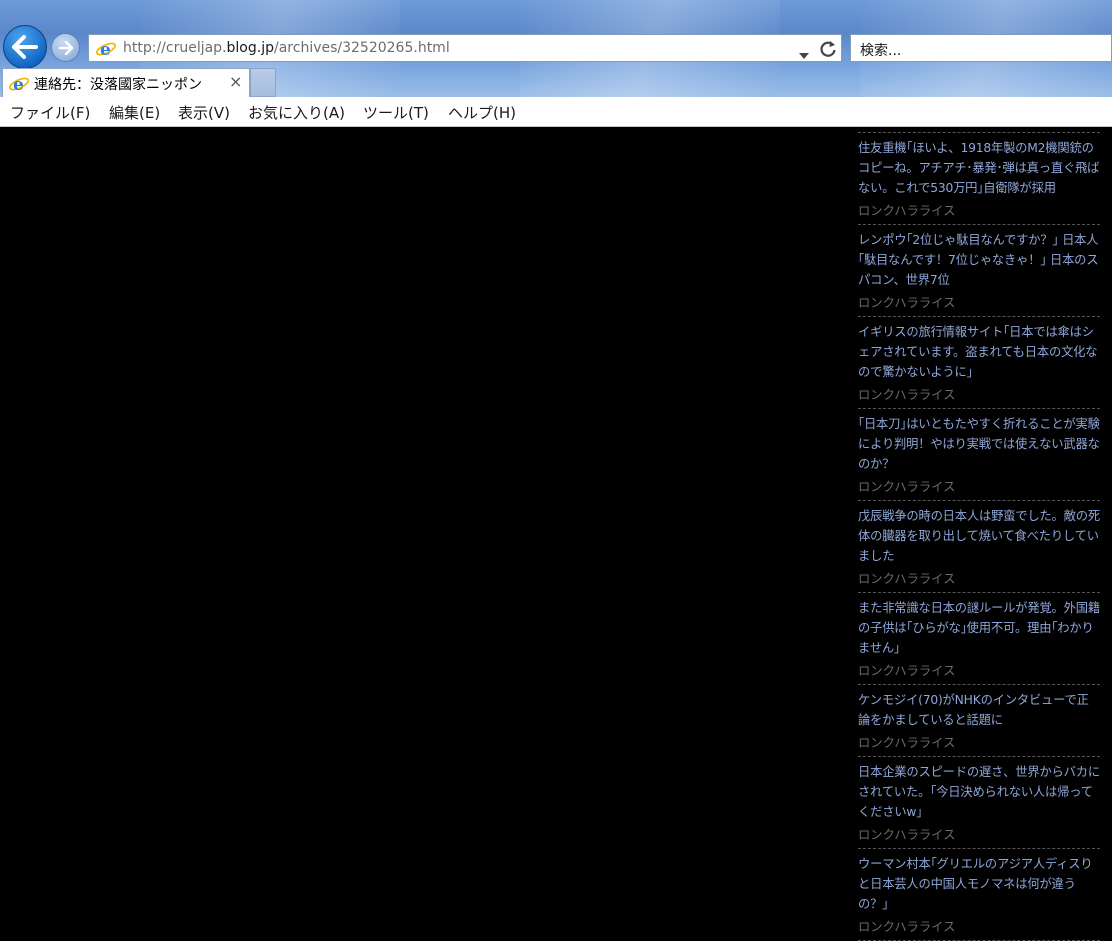 Image resolution: width=1112 pixels, height=941 pixels. Describe the element at coordinates (396, 112) in the screenshot. I see `menu-tools: ツール(T)` at that location.